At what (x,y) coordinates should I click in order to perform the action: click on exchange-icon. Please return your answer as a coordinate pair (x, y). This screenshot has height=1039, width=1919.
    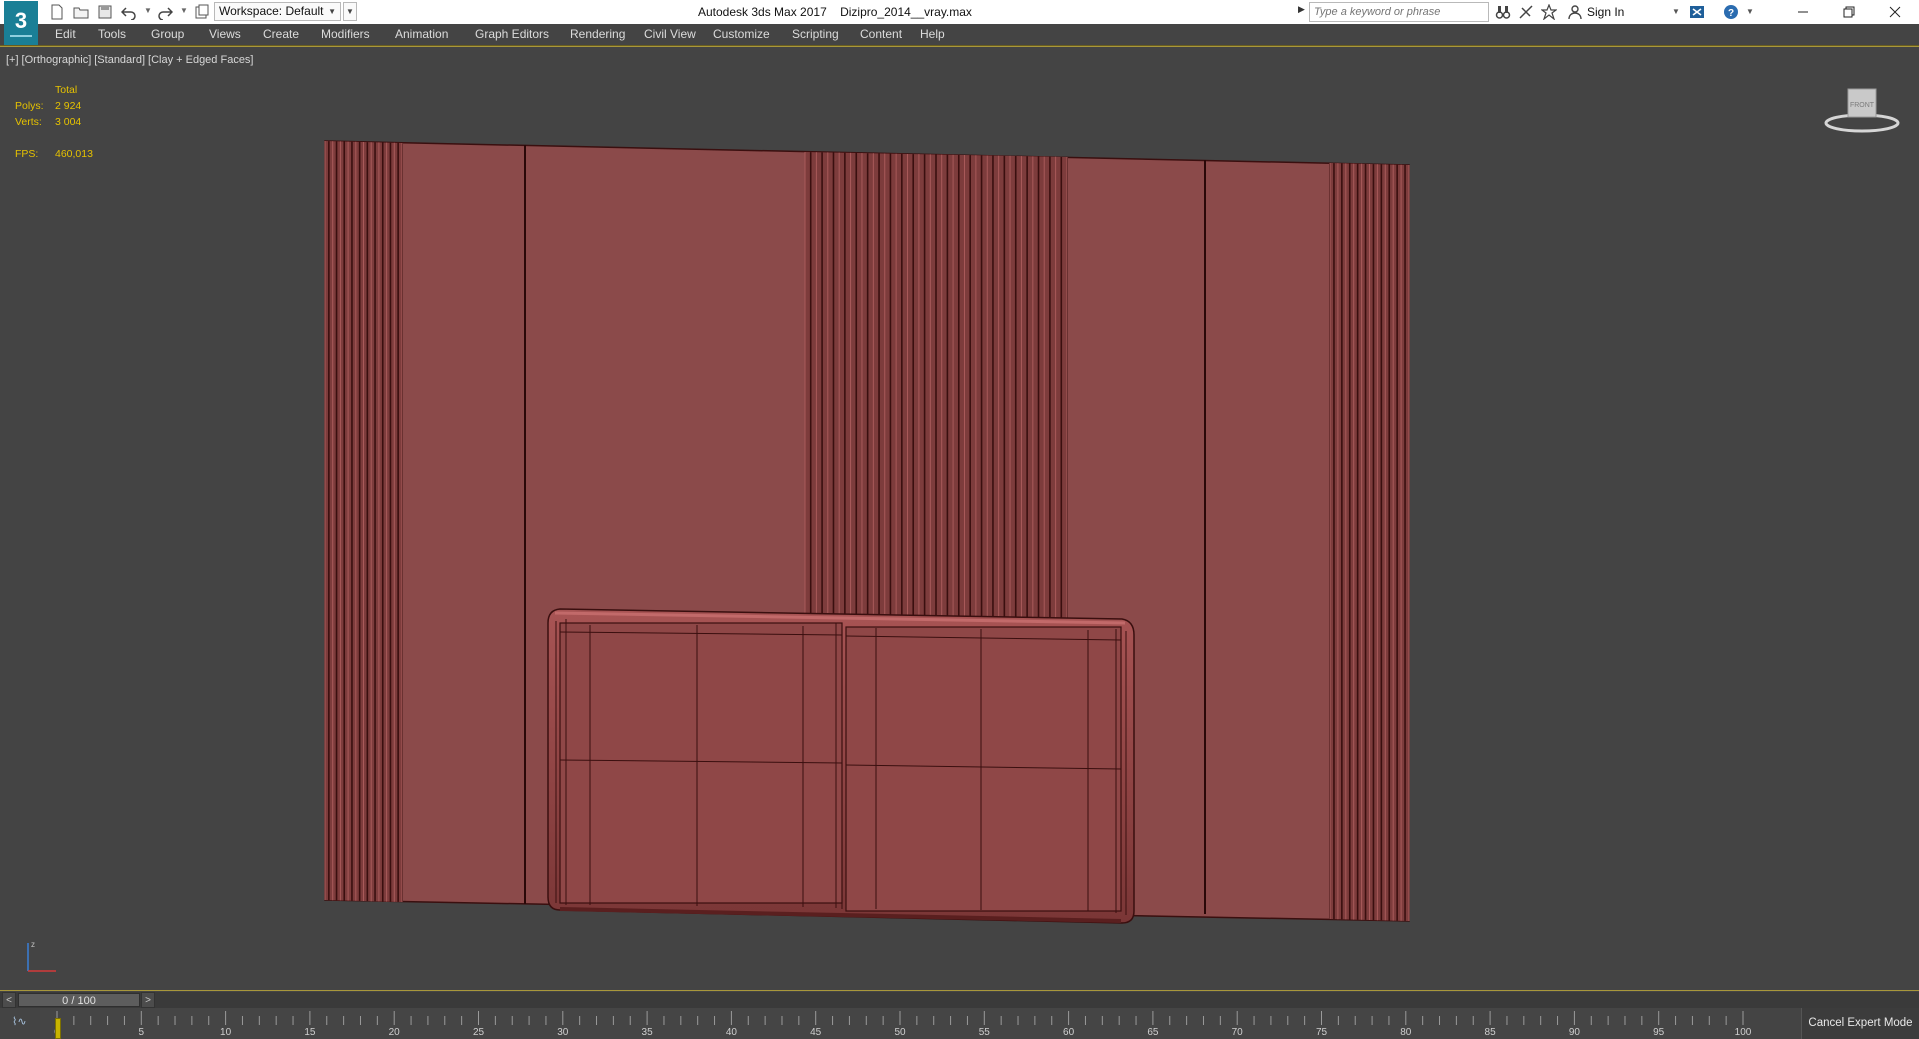
    Looking at the image, I should click on (1697, 12).